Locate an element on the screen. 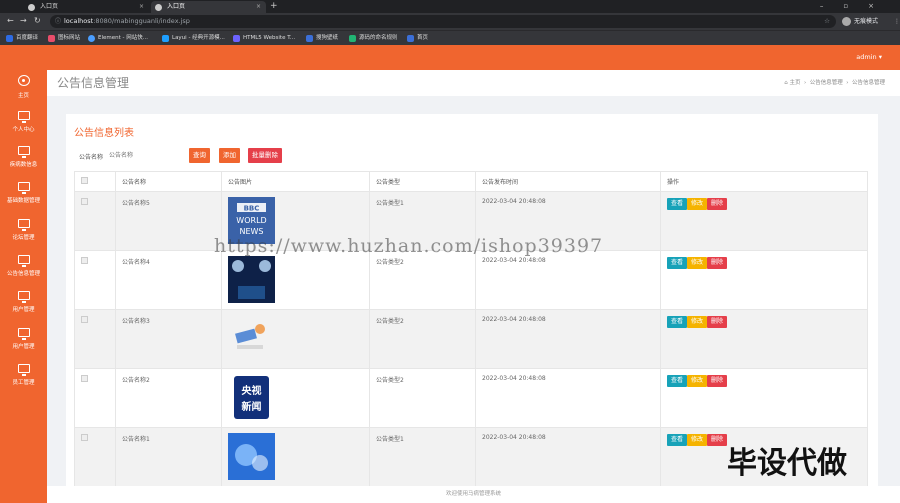  bookmark-item: 搜狗壁纸 is located at coordinates (322, 38).